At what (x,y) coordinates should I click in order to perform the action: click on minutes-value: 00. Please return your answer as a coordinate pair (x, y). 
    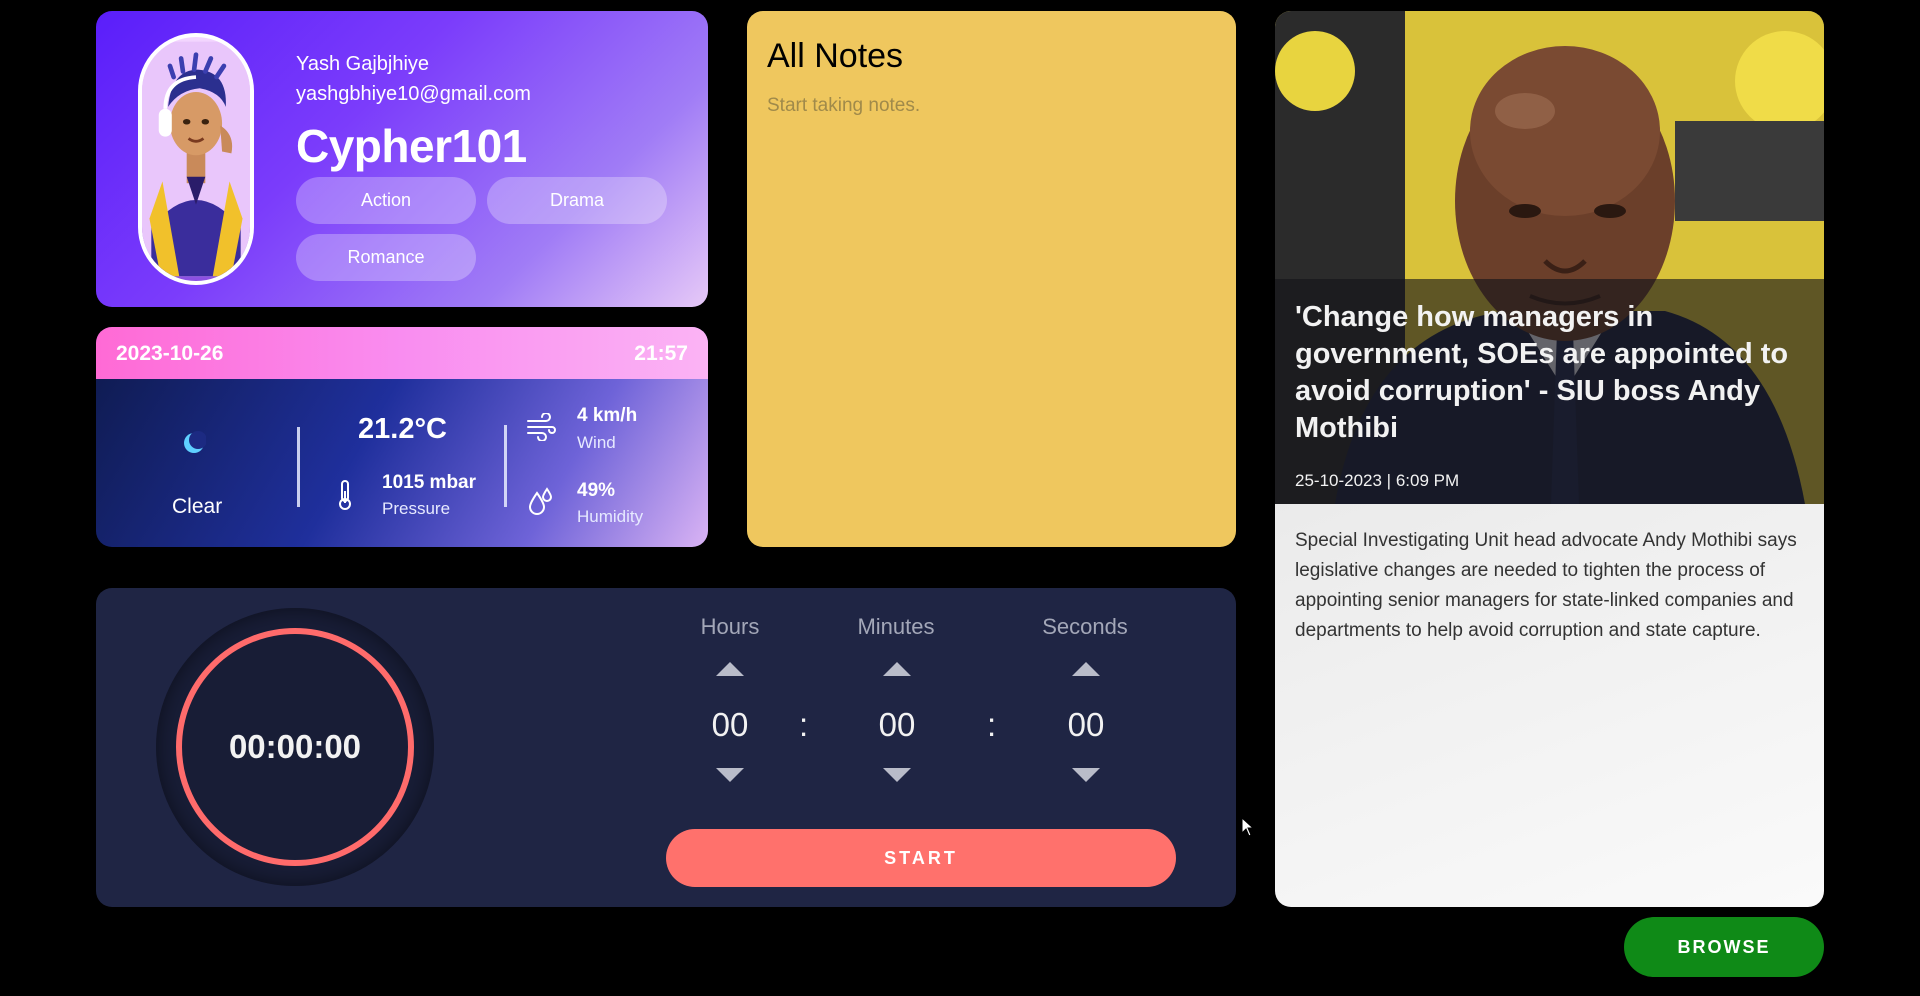
    Looking at the image, I should click on (897, 724).